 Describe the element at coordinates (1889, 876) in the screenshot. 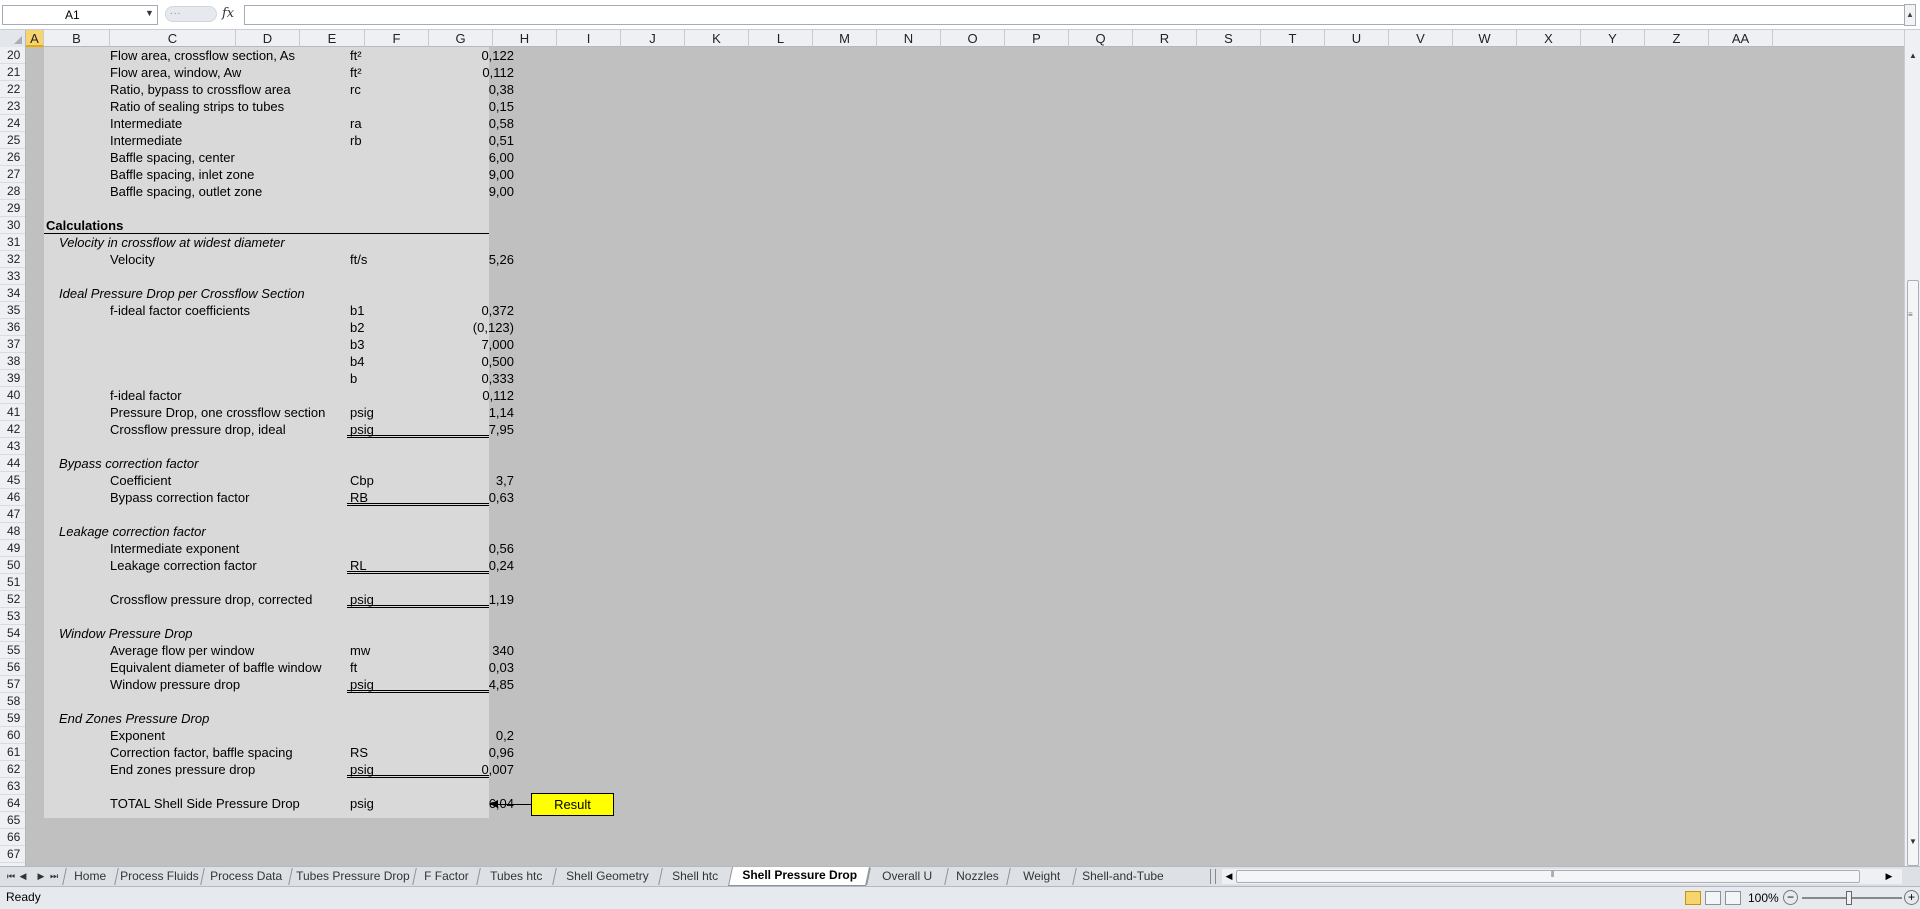

I see `scroll-right-icon: ▶` at that location.